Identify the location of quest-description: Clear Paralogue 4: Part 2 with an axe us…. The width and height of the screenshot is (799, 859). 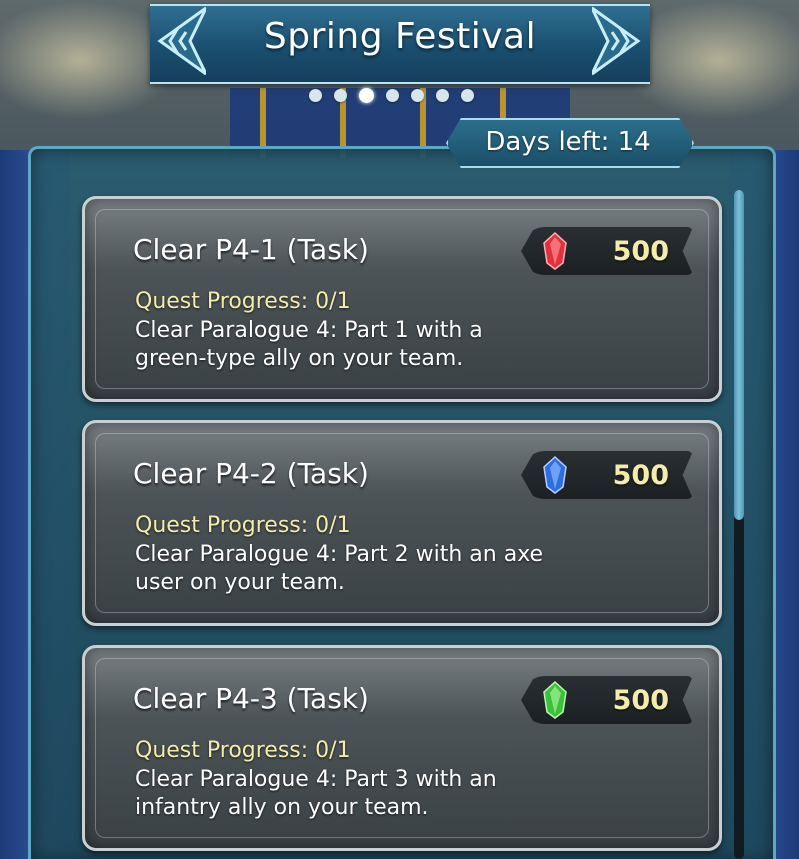
(339, 568).